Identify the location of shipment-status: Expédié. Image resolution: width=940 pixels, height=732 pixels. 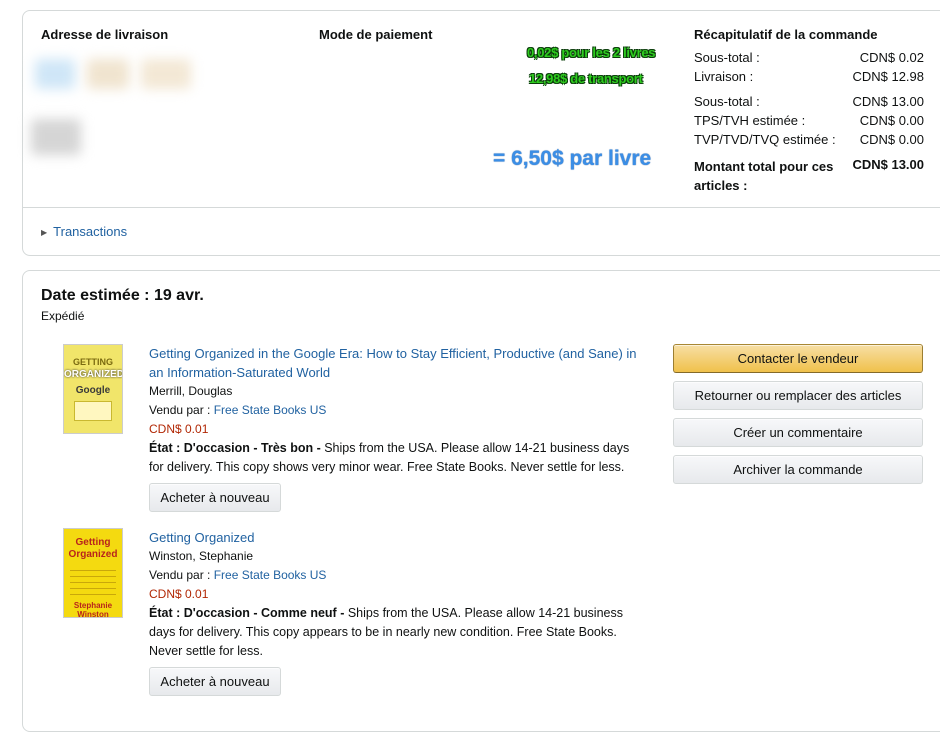
(63, 316).